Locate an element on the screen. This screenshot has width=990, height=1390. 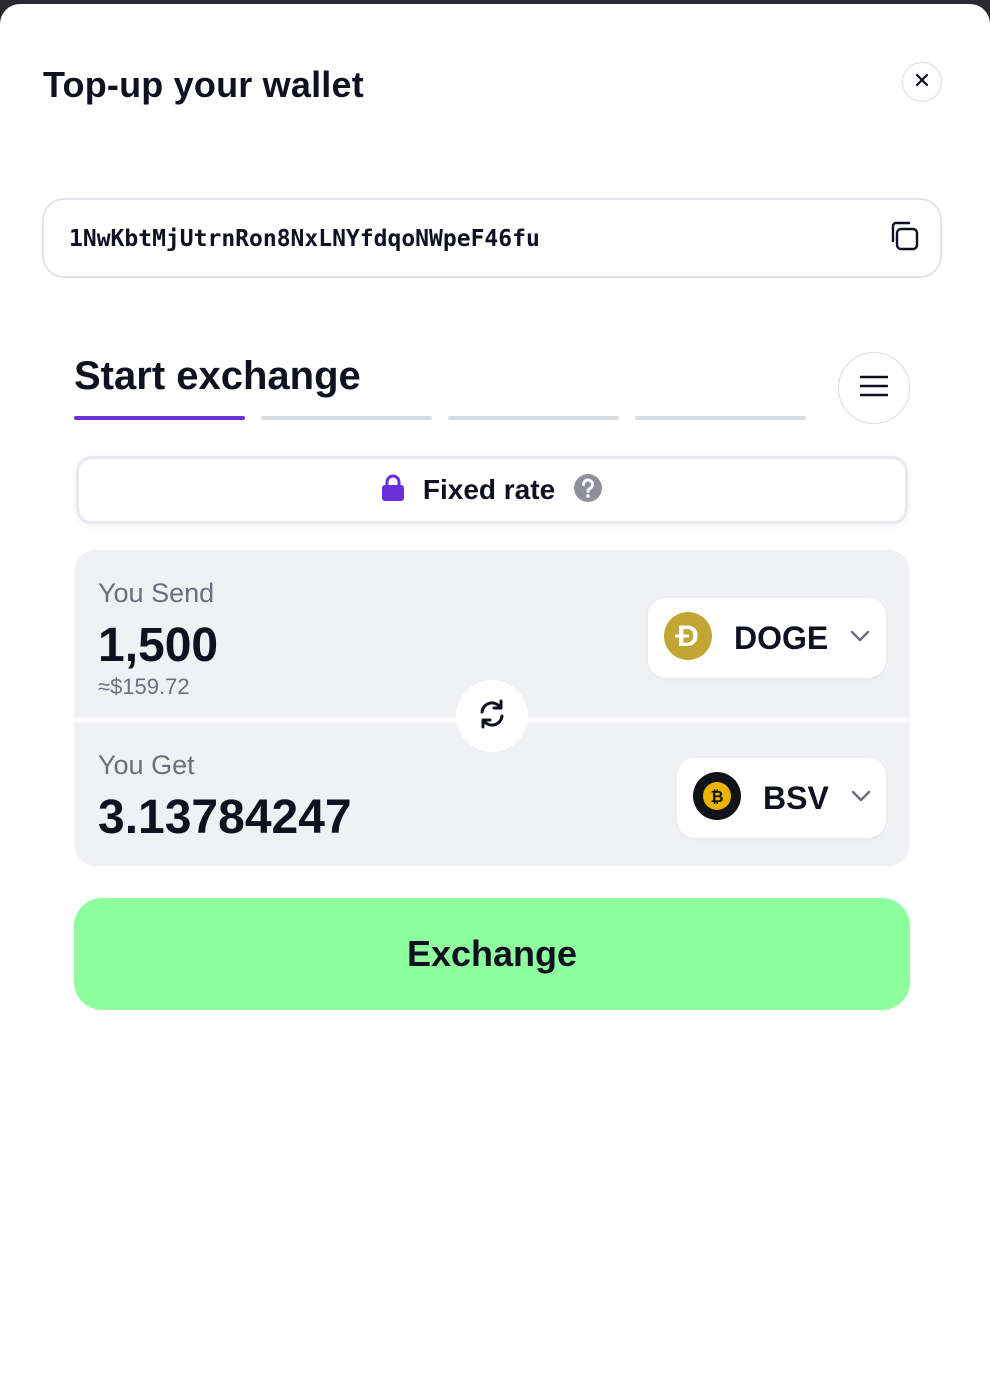
doge-coin-icon: D is located at coordinates (688, 638).